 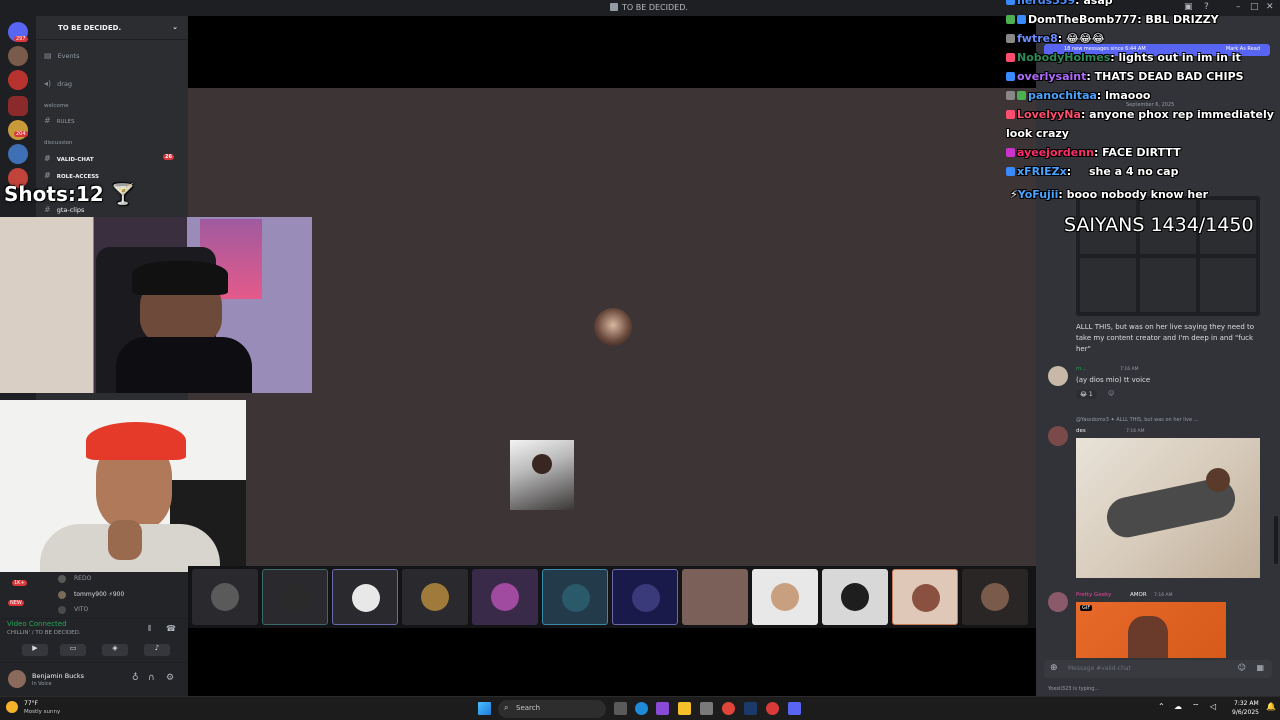 I want to click on discord-window-icon, so click(x=614, y=7).